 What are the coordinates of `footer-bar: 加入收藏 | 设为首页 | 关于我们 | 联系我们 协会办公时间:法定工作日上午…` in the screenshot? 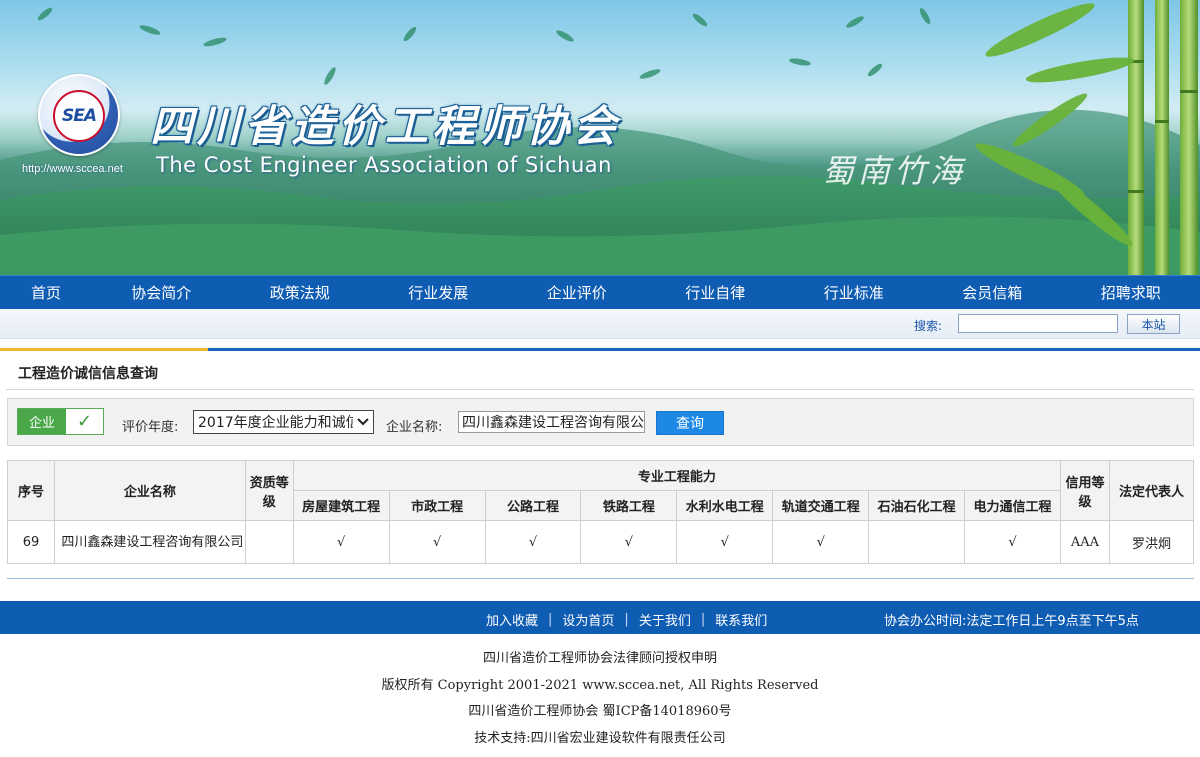 It's located at (600, 617).